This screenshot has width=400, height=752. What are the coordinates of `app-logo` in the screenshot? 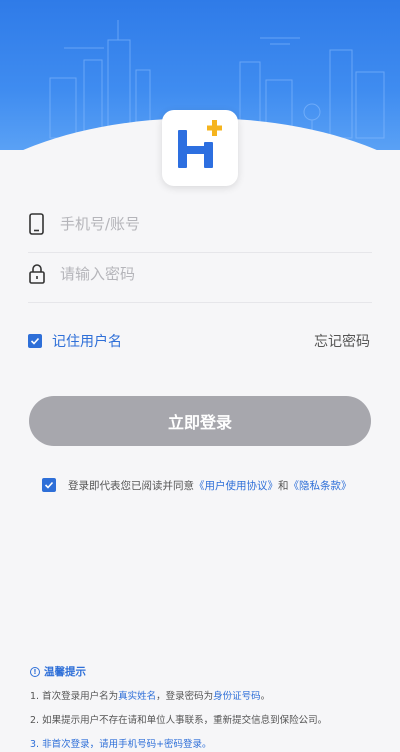 It's located at (200, 148).